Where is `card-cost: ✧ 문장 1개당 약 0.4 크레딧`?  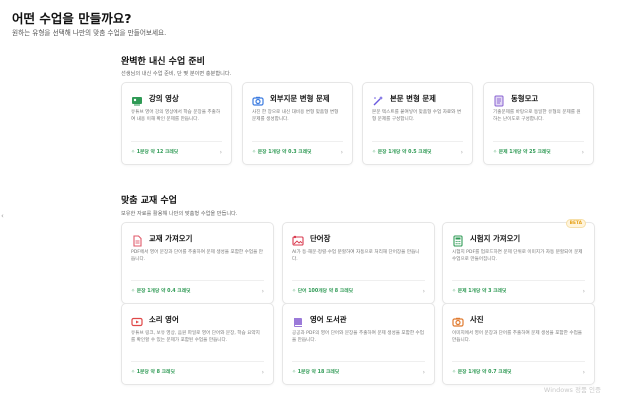
card-cost: ✧ 문장 1개당 약 0.4 크레딧 is located at coordinates (161, 291).